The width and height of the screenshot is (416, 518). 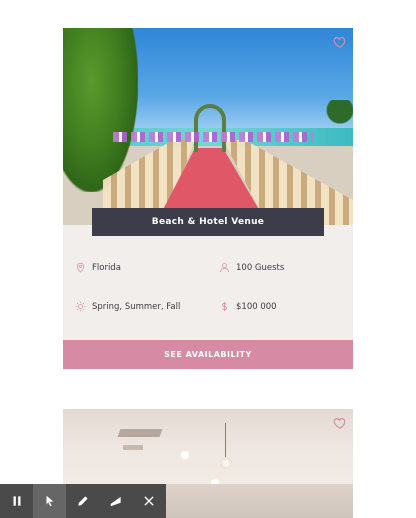 I want to click on seasons-text: Spring, Summer, Fall, so click(x=136, y=306).